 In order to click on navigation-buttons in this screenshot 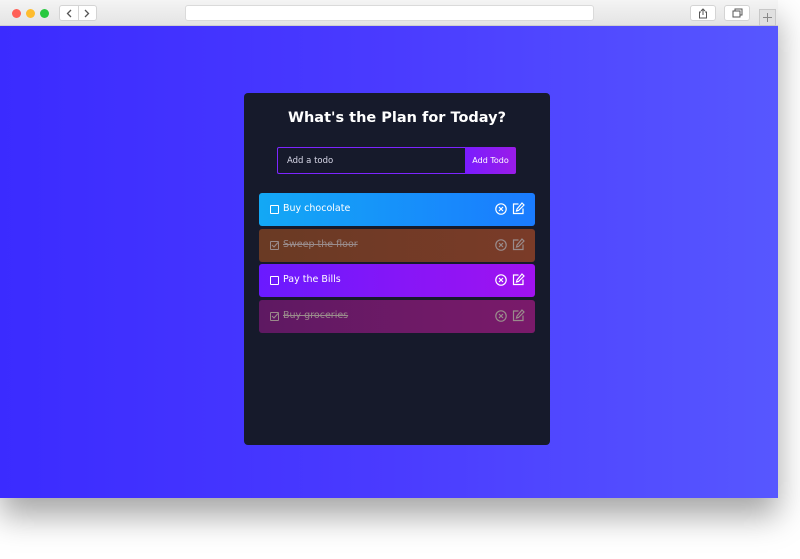, I will do `click(78, 13)`.